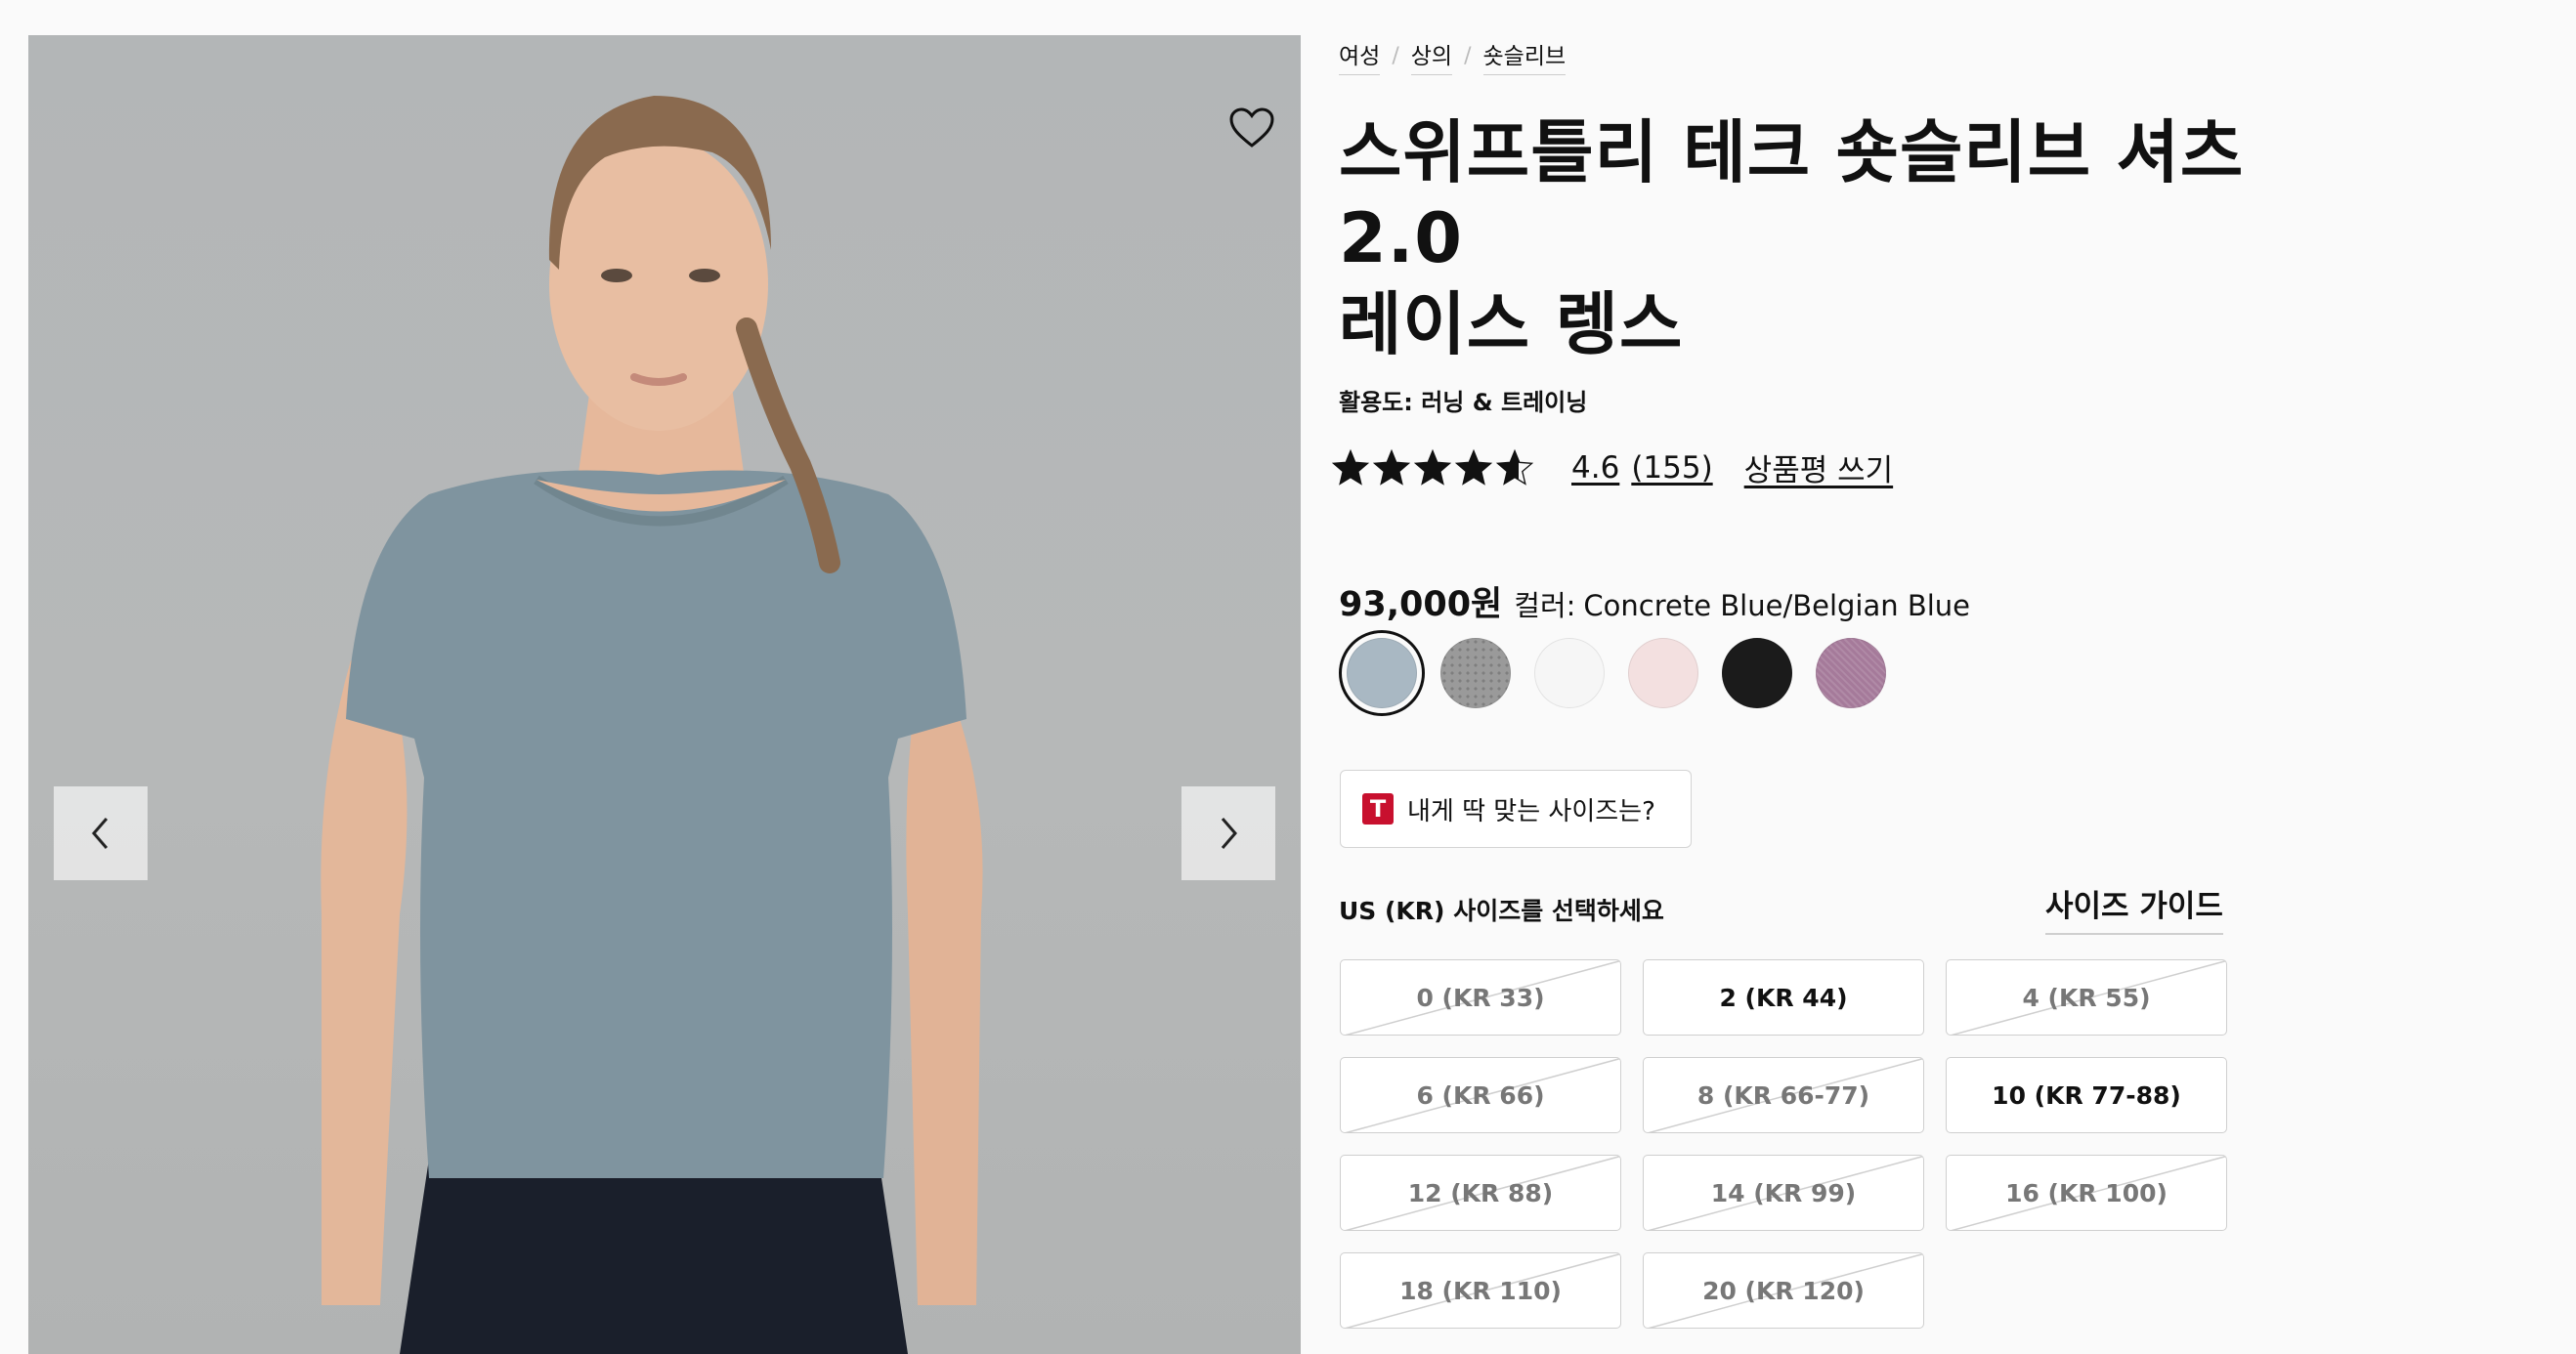 The width and height of the screenshot is (2576, 1354). I want to click on size-option-label: 6 (KR 66), so click(1481, 1095).